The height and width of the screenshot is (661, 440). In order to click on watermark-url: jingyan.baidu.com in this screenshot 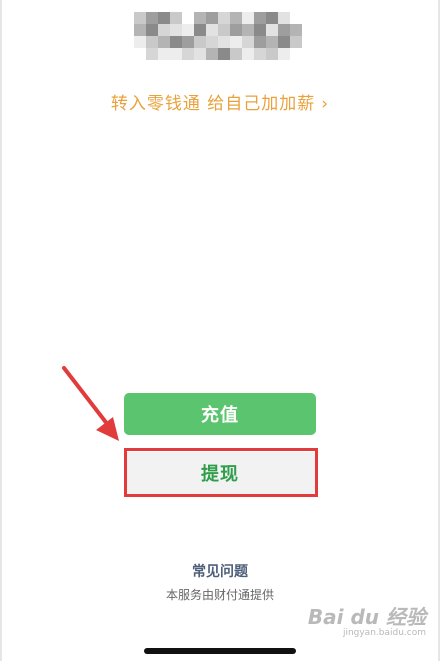, I will do `click(384, 633)`.